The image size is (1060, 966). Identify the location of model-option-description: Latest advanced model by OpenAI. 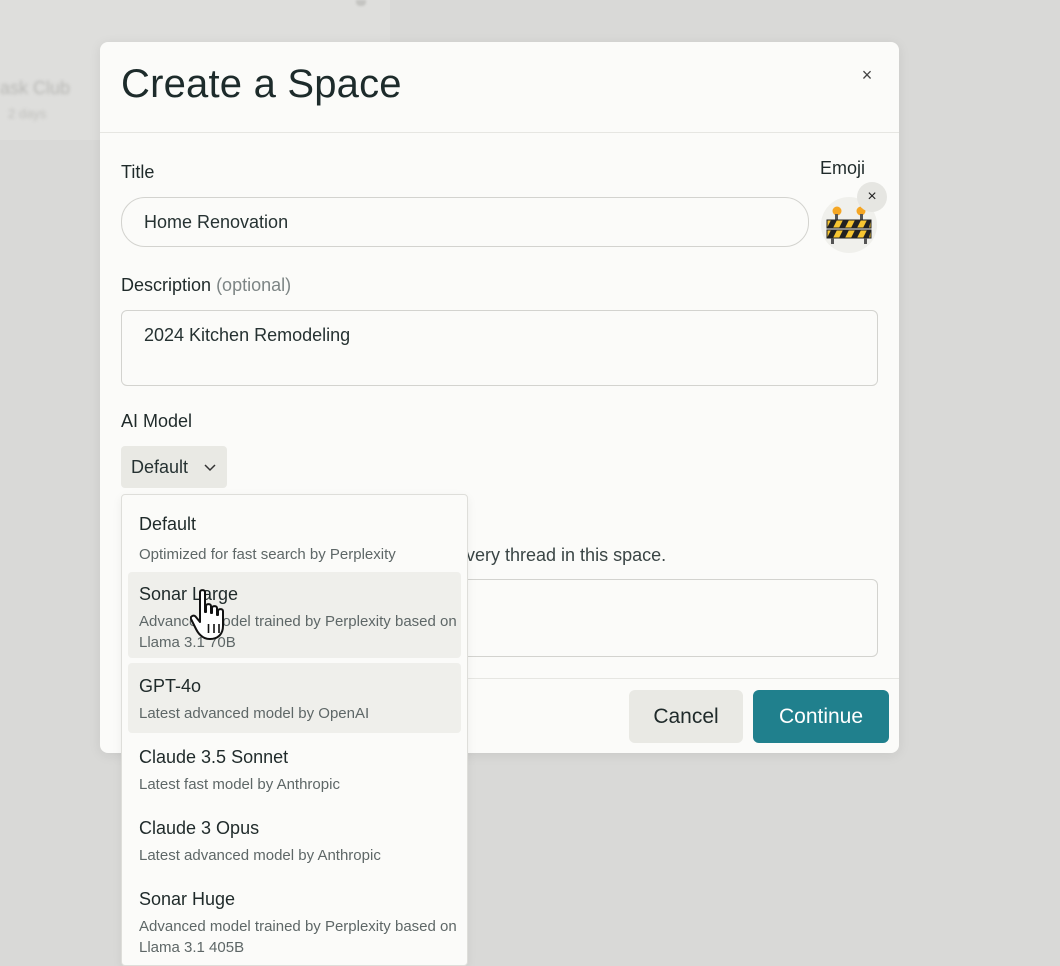
(254, 713).